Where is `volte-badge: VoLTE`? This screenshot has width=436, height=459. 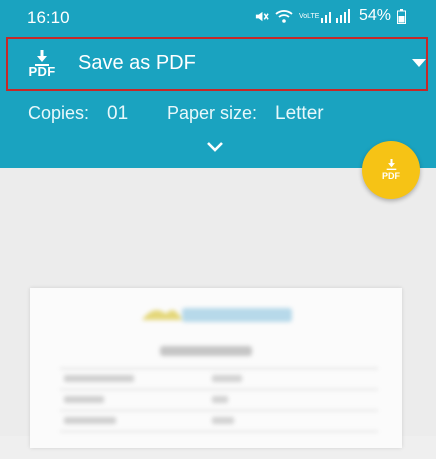 volte-badge: VoLTE is located at coordinates (309, 16).